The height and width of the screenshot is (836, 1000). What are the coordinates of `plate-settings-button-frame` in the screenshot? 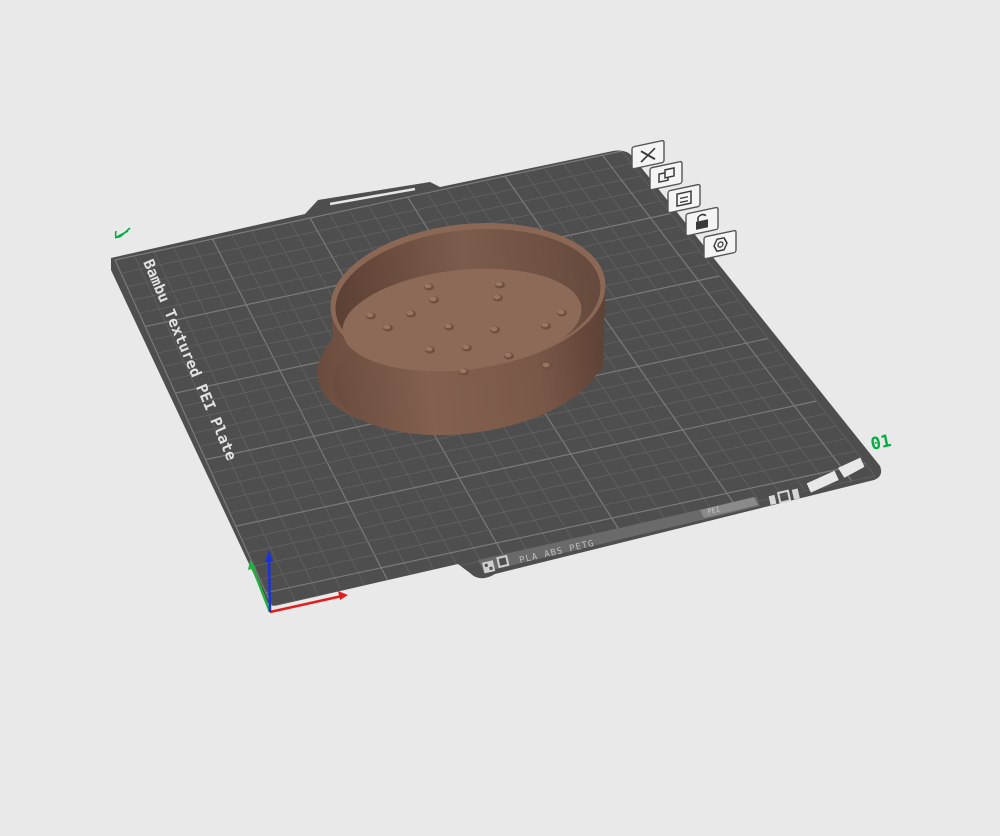 It's located at (720, 244).